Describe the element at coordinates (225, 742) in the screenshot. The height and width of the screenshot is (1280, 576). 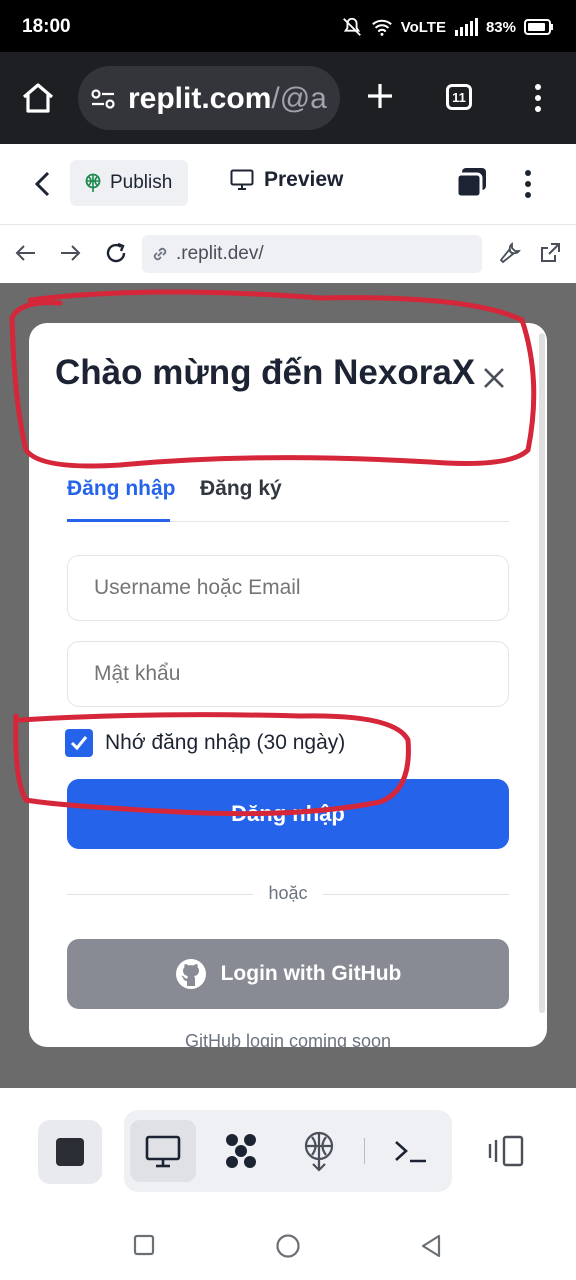
I see `remember-label: Nhớ đăng nhập (30 ngày)` at that location.